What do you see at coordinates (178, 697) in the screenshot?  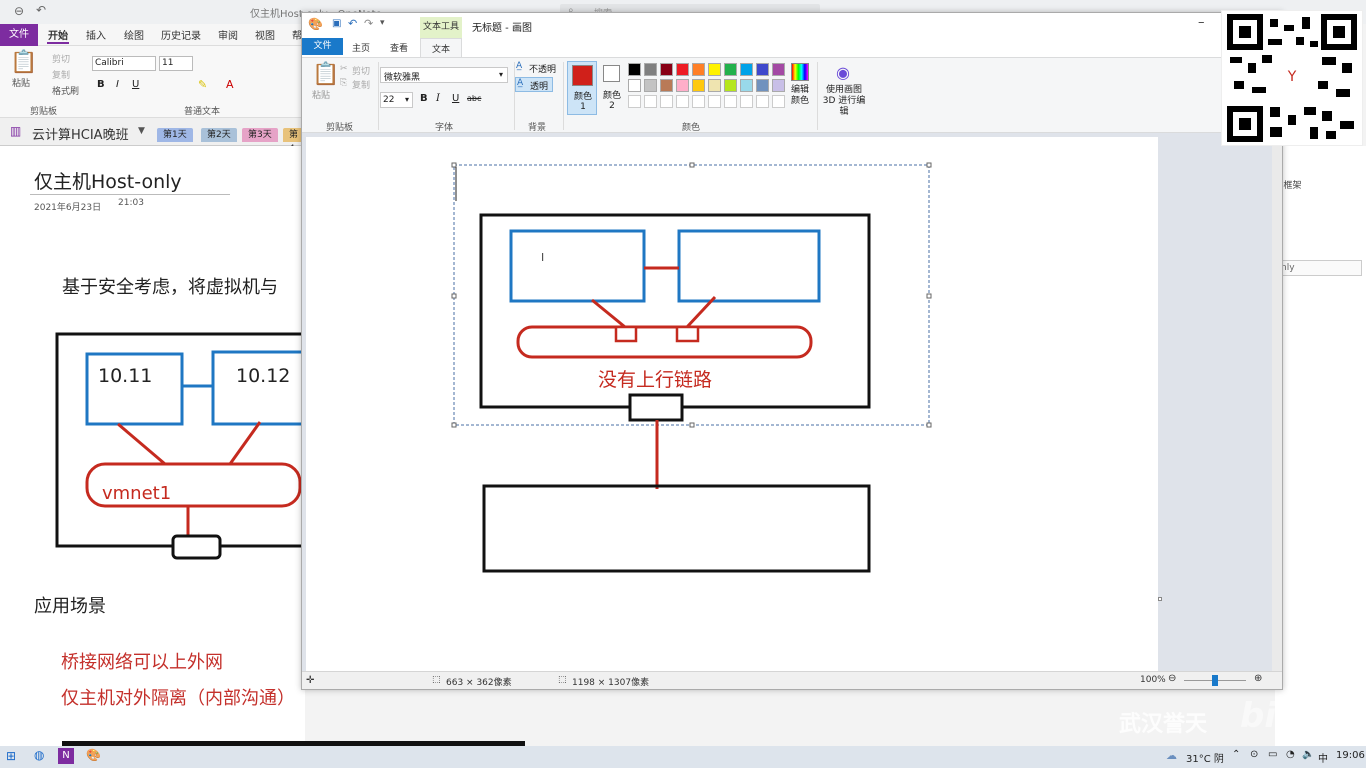 I see `bullet-2: 仅主机对外隔离（内部沟通）` at bounding box center [178, 697].